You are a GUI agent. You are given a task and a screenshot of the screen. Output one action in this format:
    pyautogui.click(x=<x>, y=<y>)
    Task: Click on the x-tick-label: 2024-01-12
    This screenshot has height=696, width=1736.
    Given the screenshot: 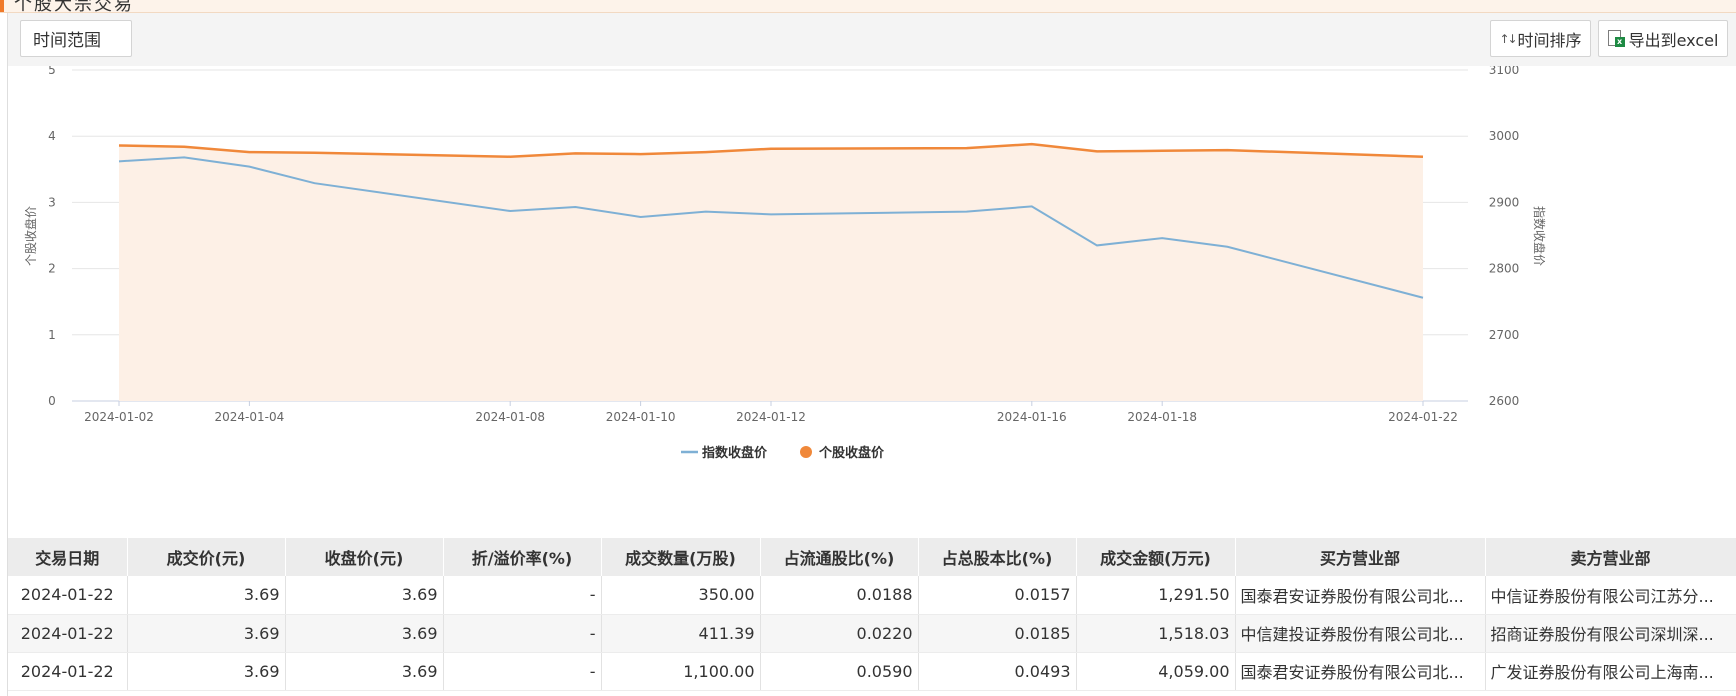 What is the action you would take?
    pyautogui.click(x=771, y=417)
    